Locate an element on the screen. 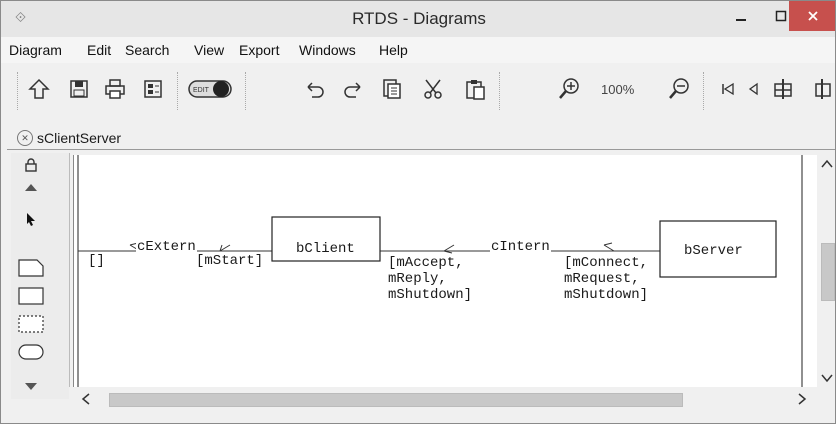 This screenshot has height=424, width=836. redo-icon is located at coordinates (352, 90).